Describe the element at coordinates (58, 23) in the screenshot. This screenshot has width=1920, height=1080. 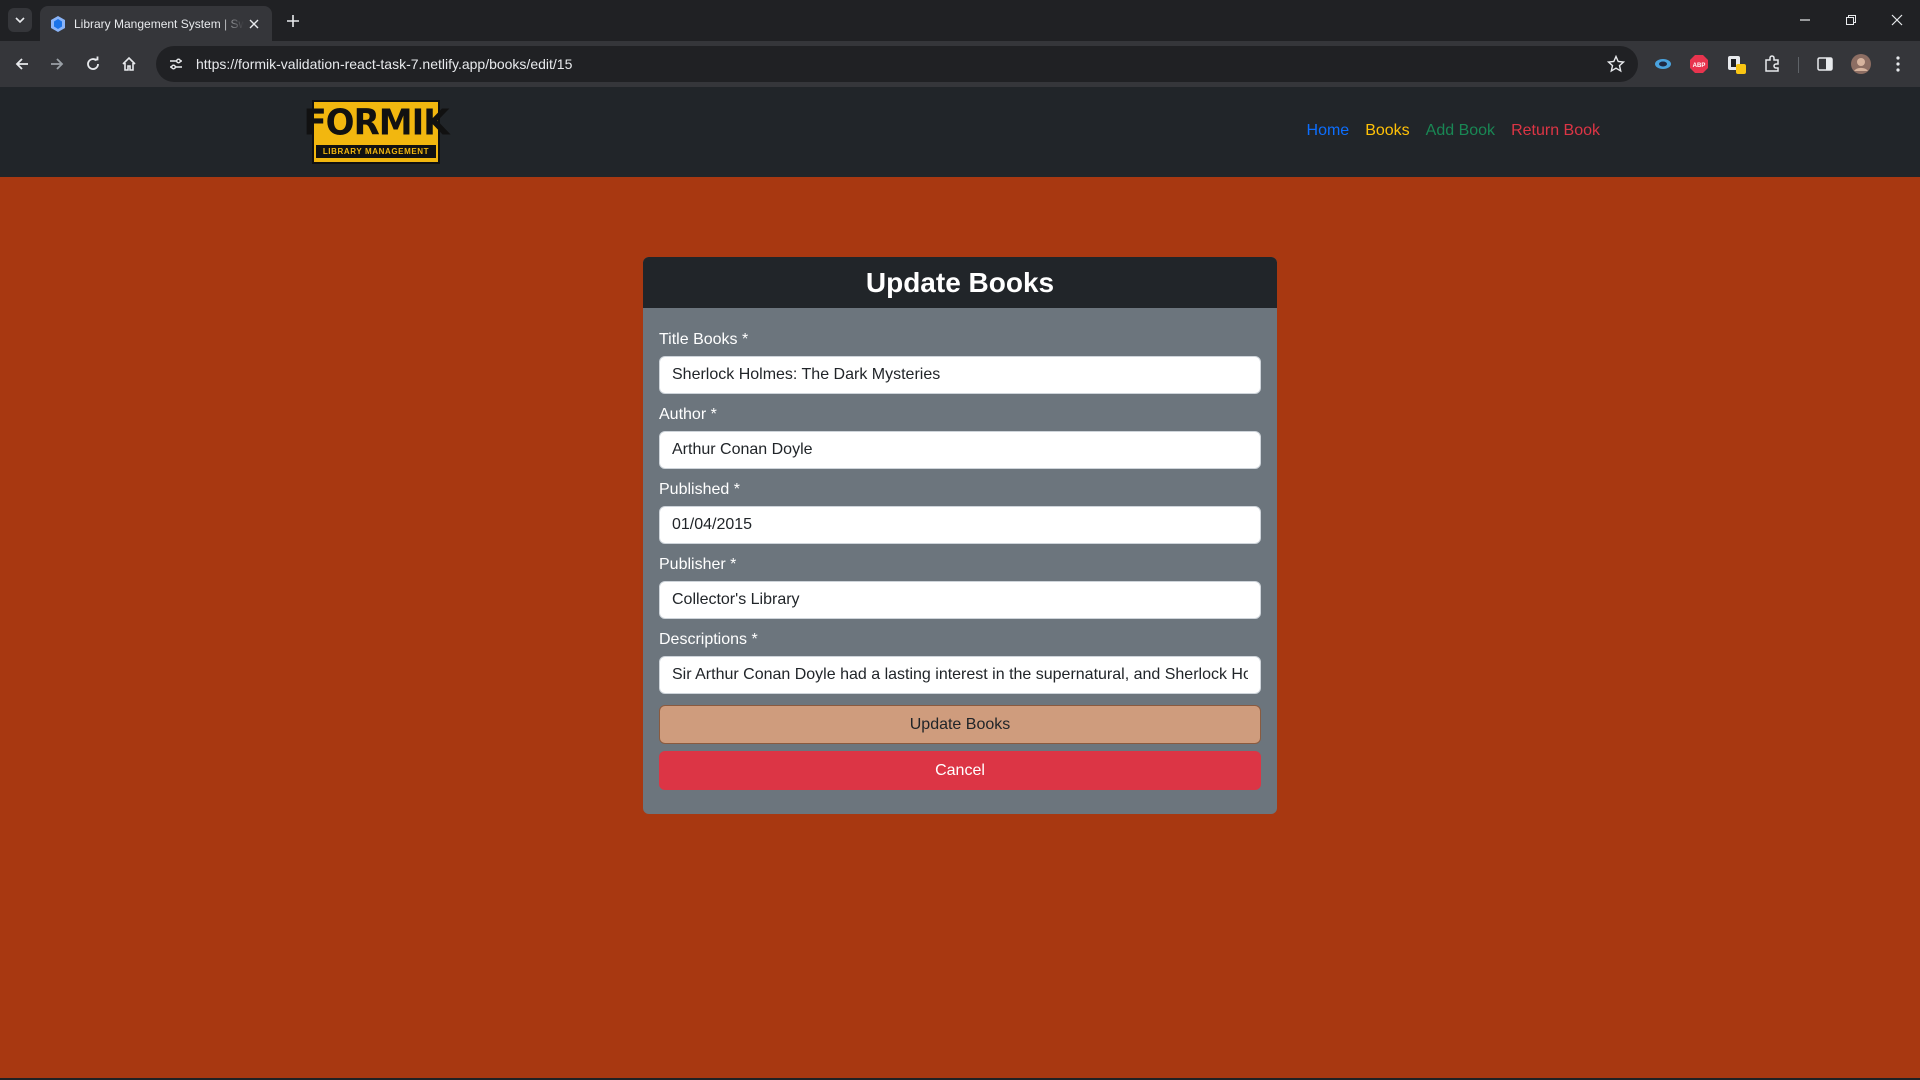
I see `favicon-icon` at that location.